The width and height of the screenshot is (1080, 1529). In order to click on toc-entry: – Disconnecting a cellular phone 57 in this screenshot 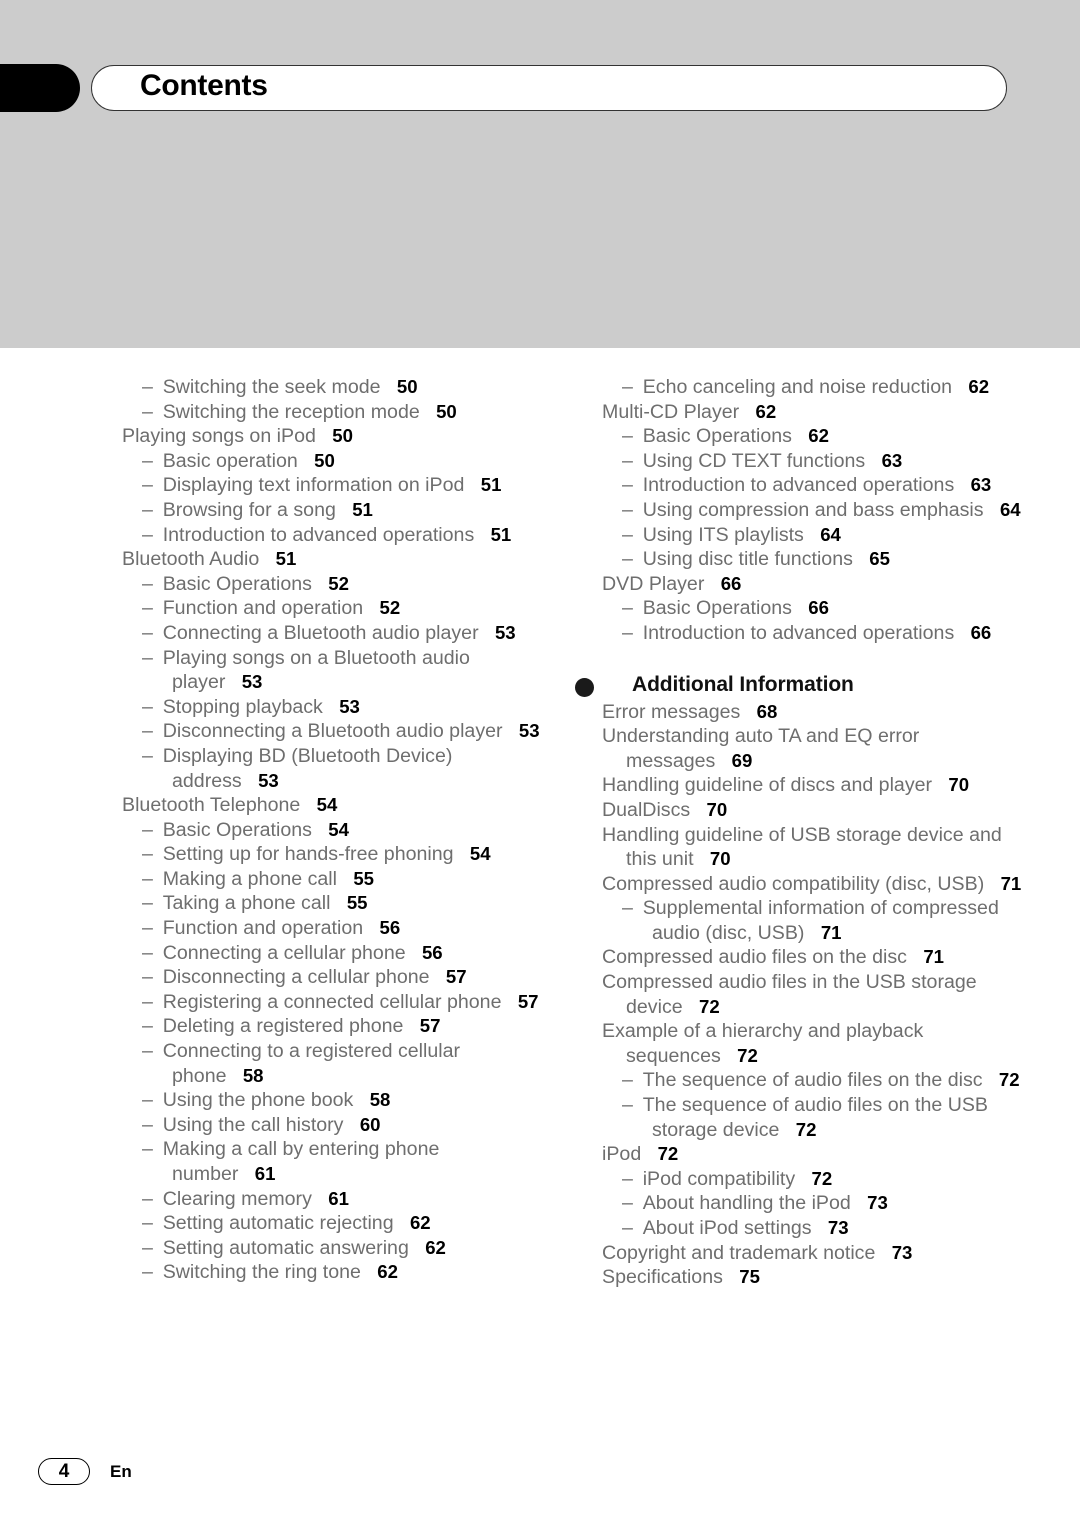, I will do `click(332, 977)`.